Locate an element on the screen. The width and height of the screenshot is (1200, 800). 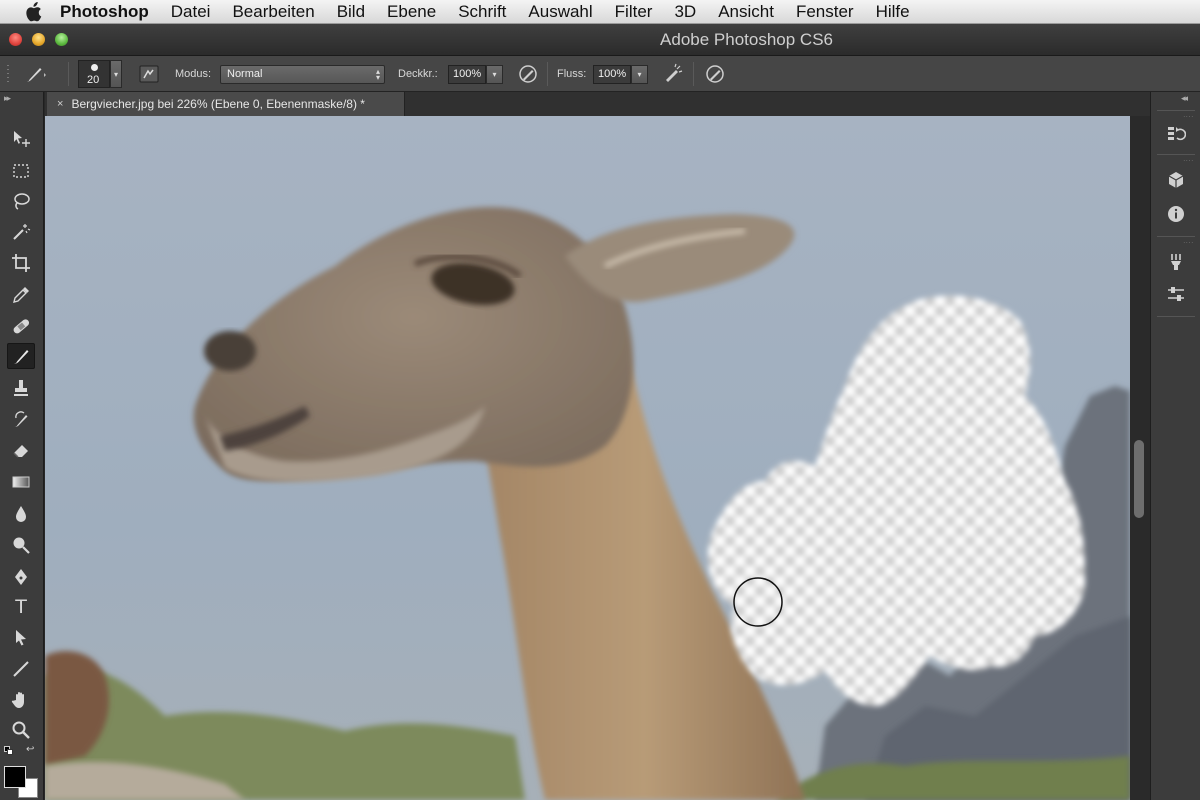
mode-dropdown: Normal ▴ ▾ is located at coordinates (302, 74).